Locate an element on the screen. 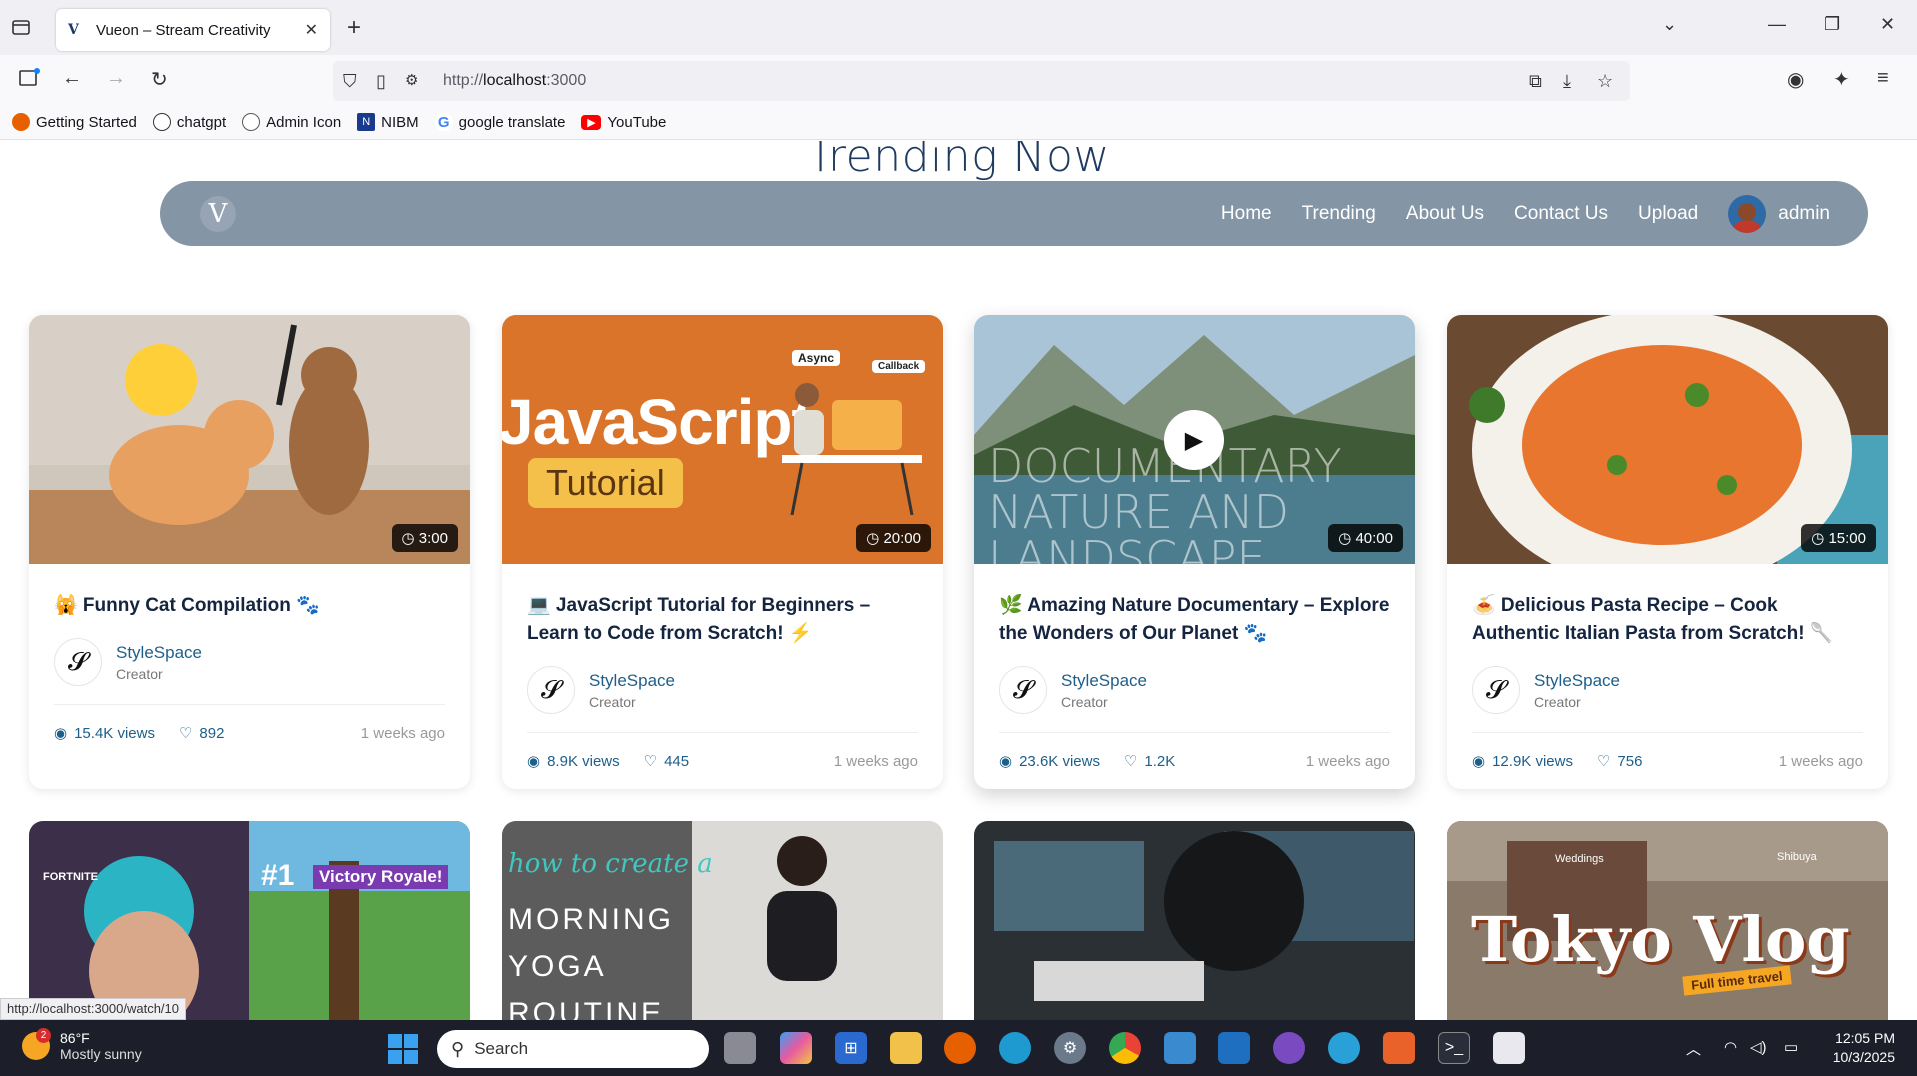  reload-icon: ↻ is located at coordinates (159, 79).